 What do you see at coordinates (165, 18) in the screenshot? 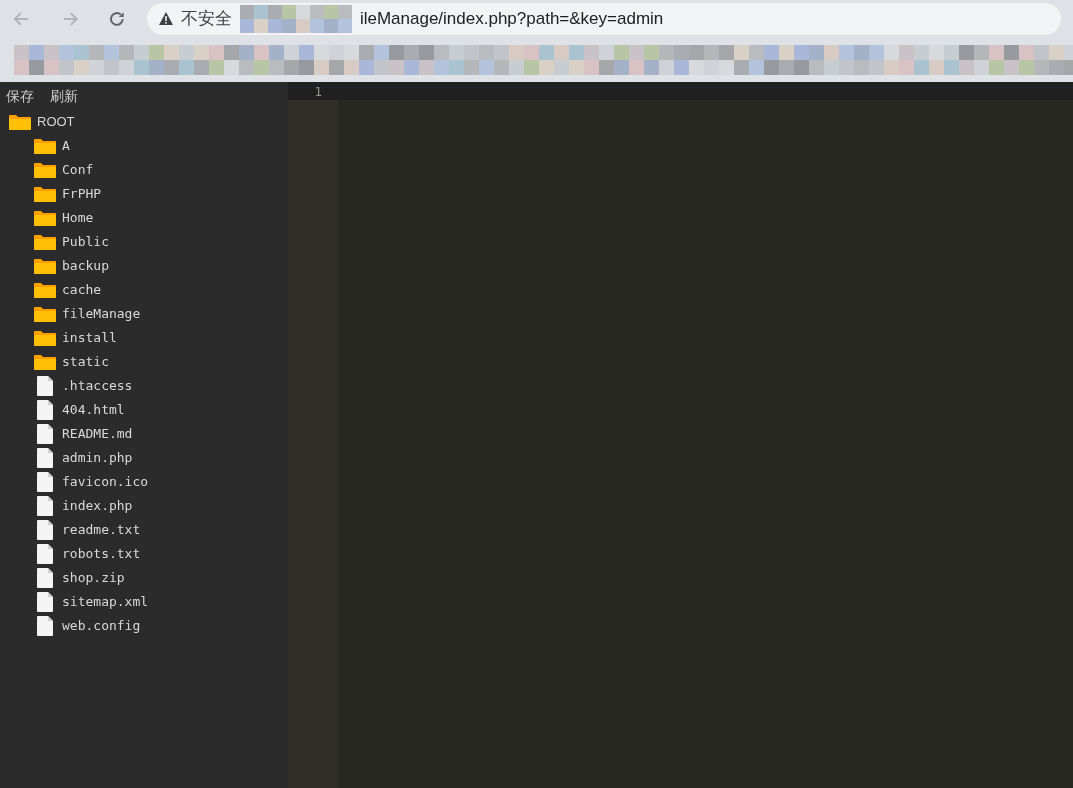
I see `warning-icon` at bounding box center [165, 18].